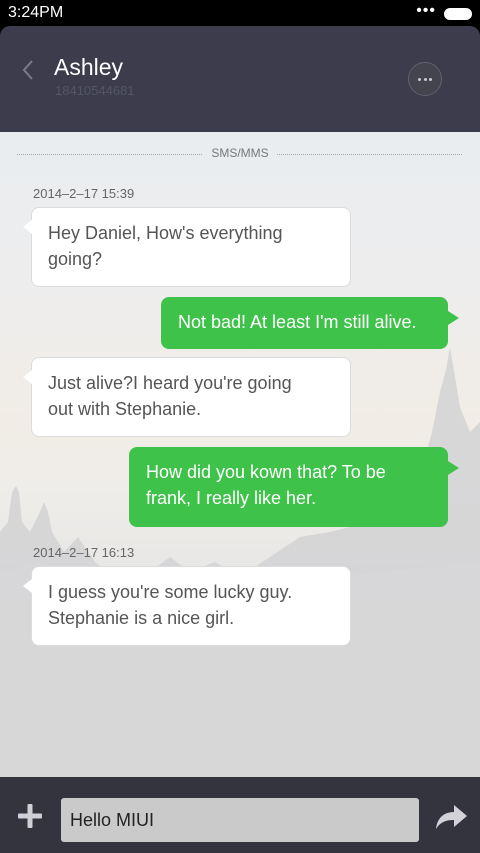  What do you see at coordinates (240, 820) in the screenshot?
I see `message-input` at bounding box center [240, 820].